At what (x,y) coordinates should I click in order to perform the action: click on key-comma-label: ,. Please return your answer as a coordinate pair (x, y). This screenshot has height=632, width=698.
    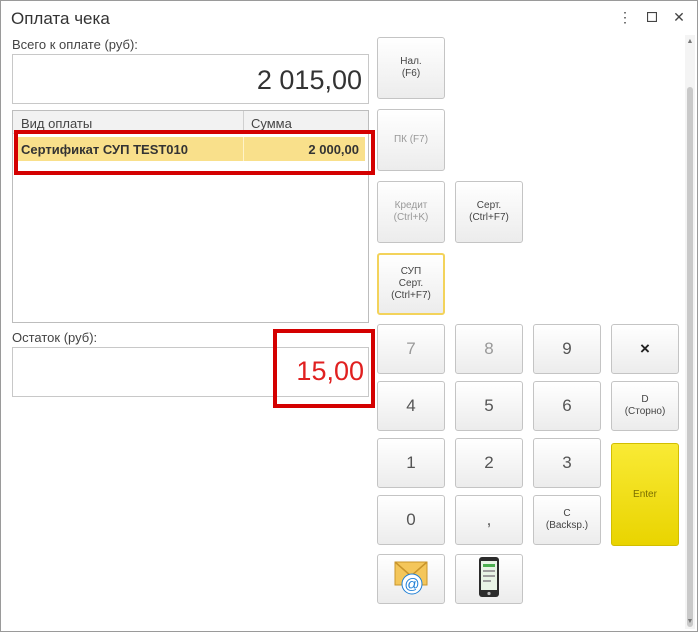
    Looking at the image, I should click on (489, 519).